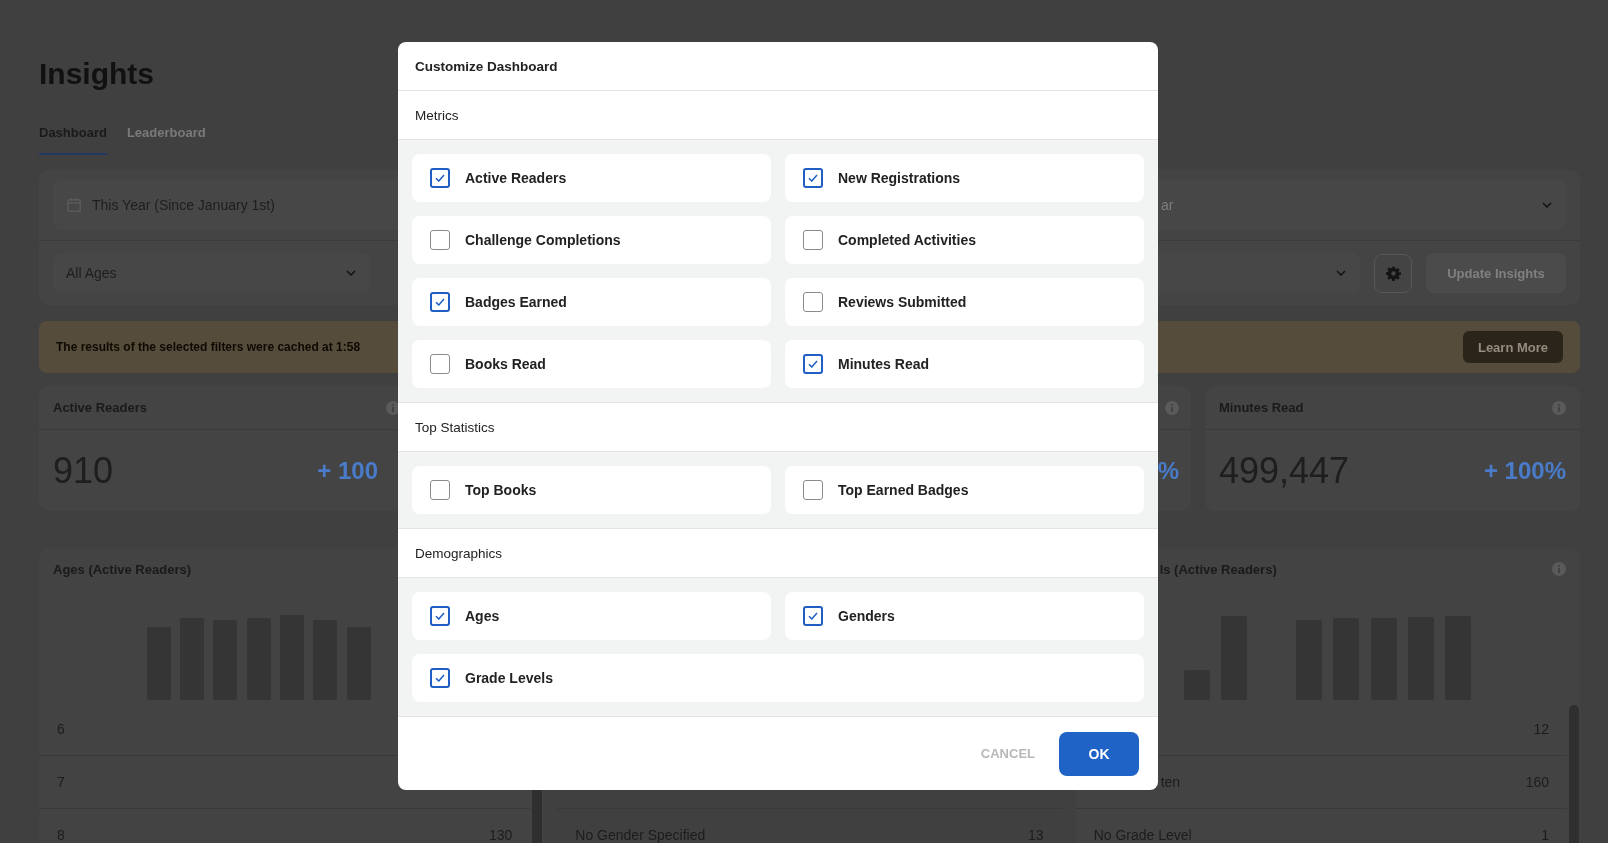 The image size is (1608, 843). What do you see at coordinates (591, 490) in the screenshot?
I see `checkbox-option: Top Books` at bounding box center [591, 490].